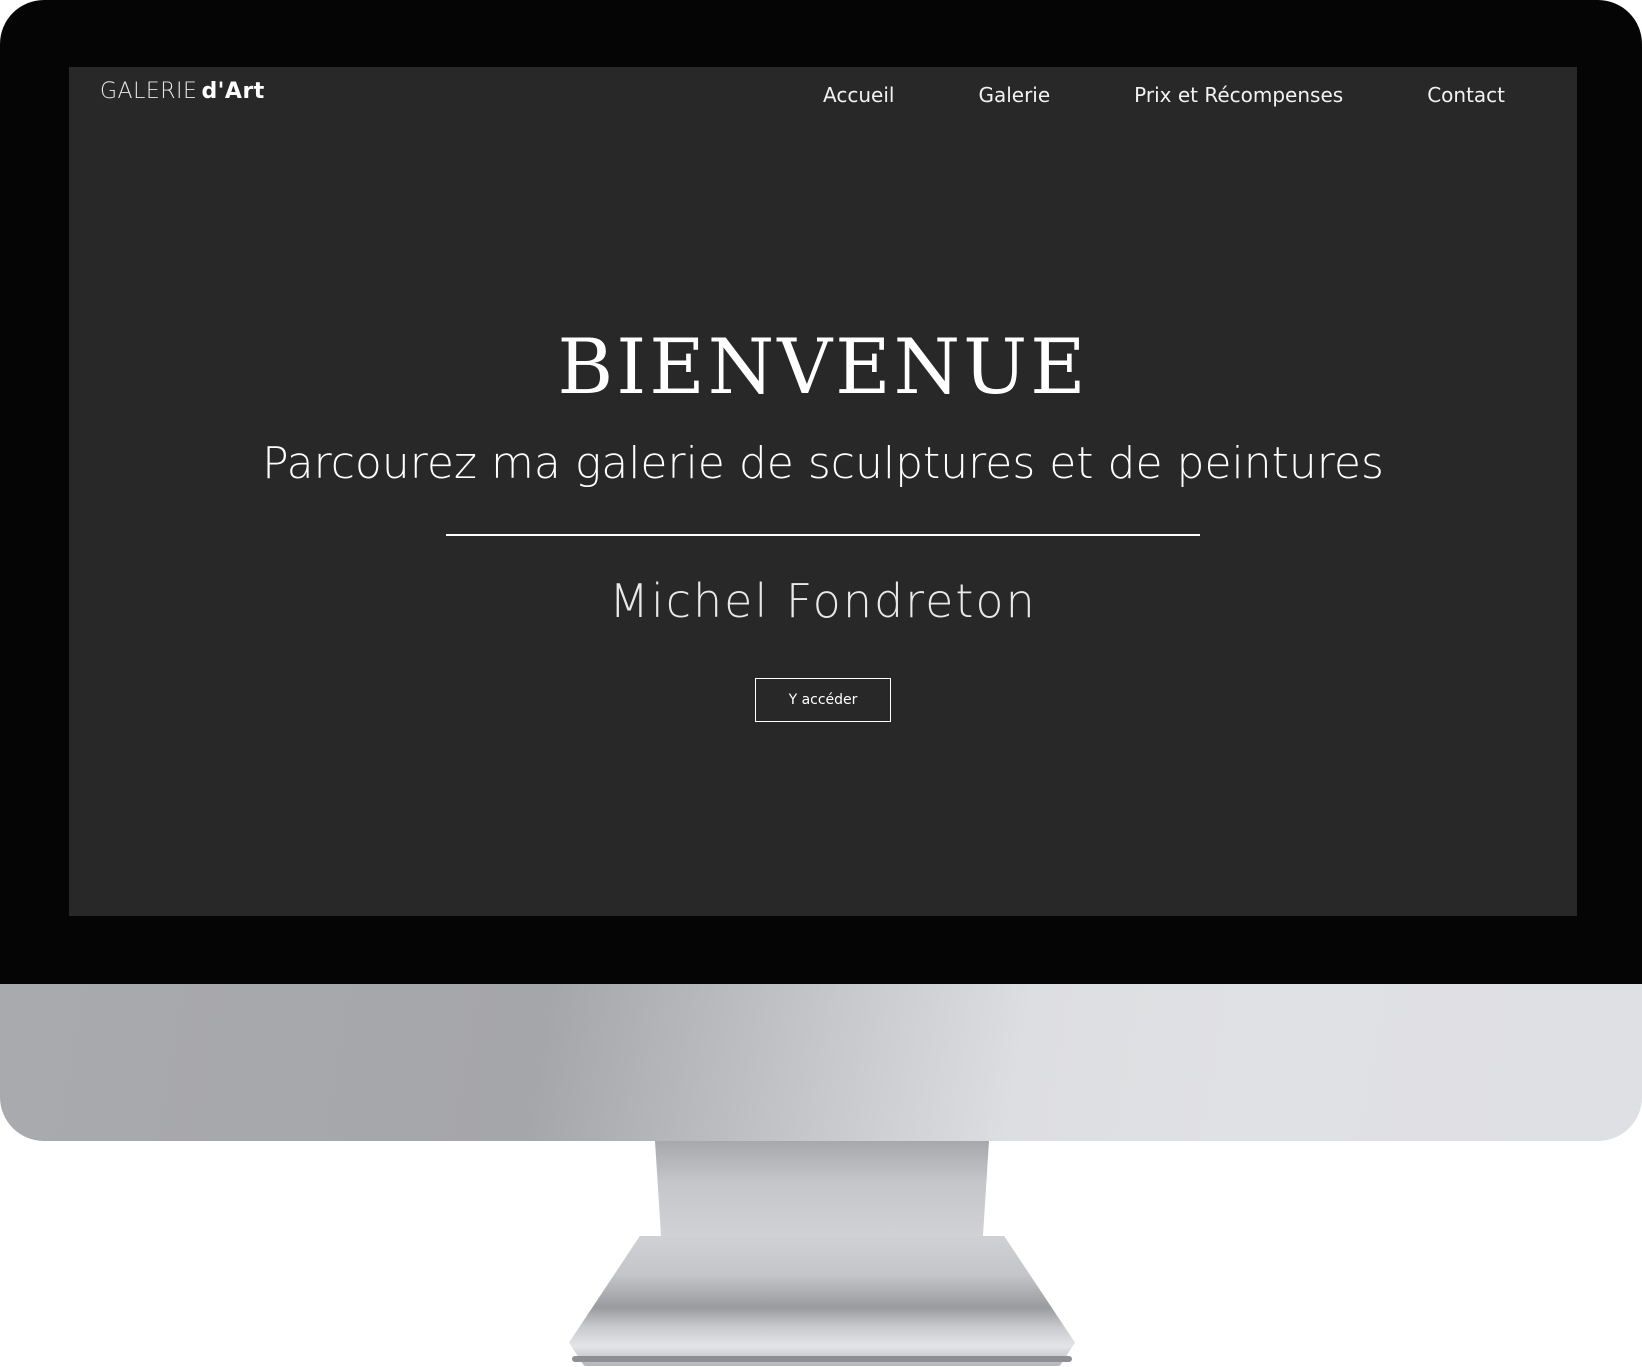 This screenshot has width=1642, height=1367. Describe the element at coordinates (822, 1193) in the screenshot. I see `monitor-stand-neck` at that location.